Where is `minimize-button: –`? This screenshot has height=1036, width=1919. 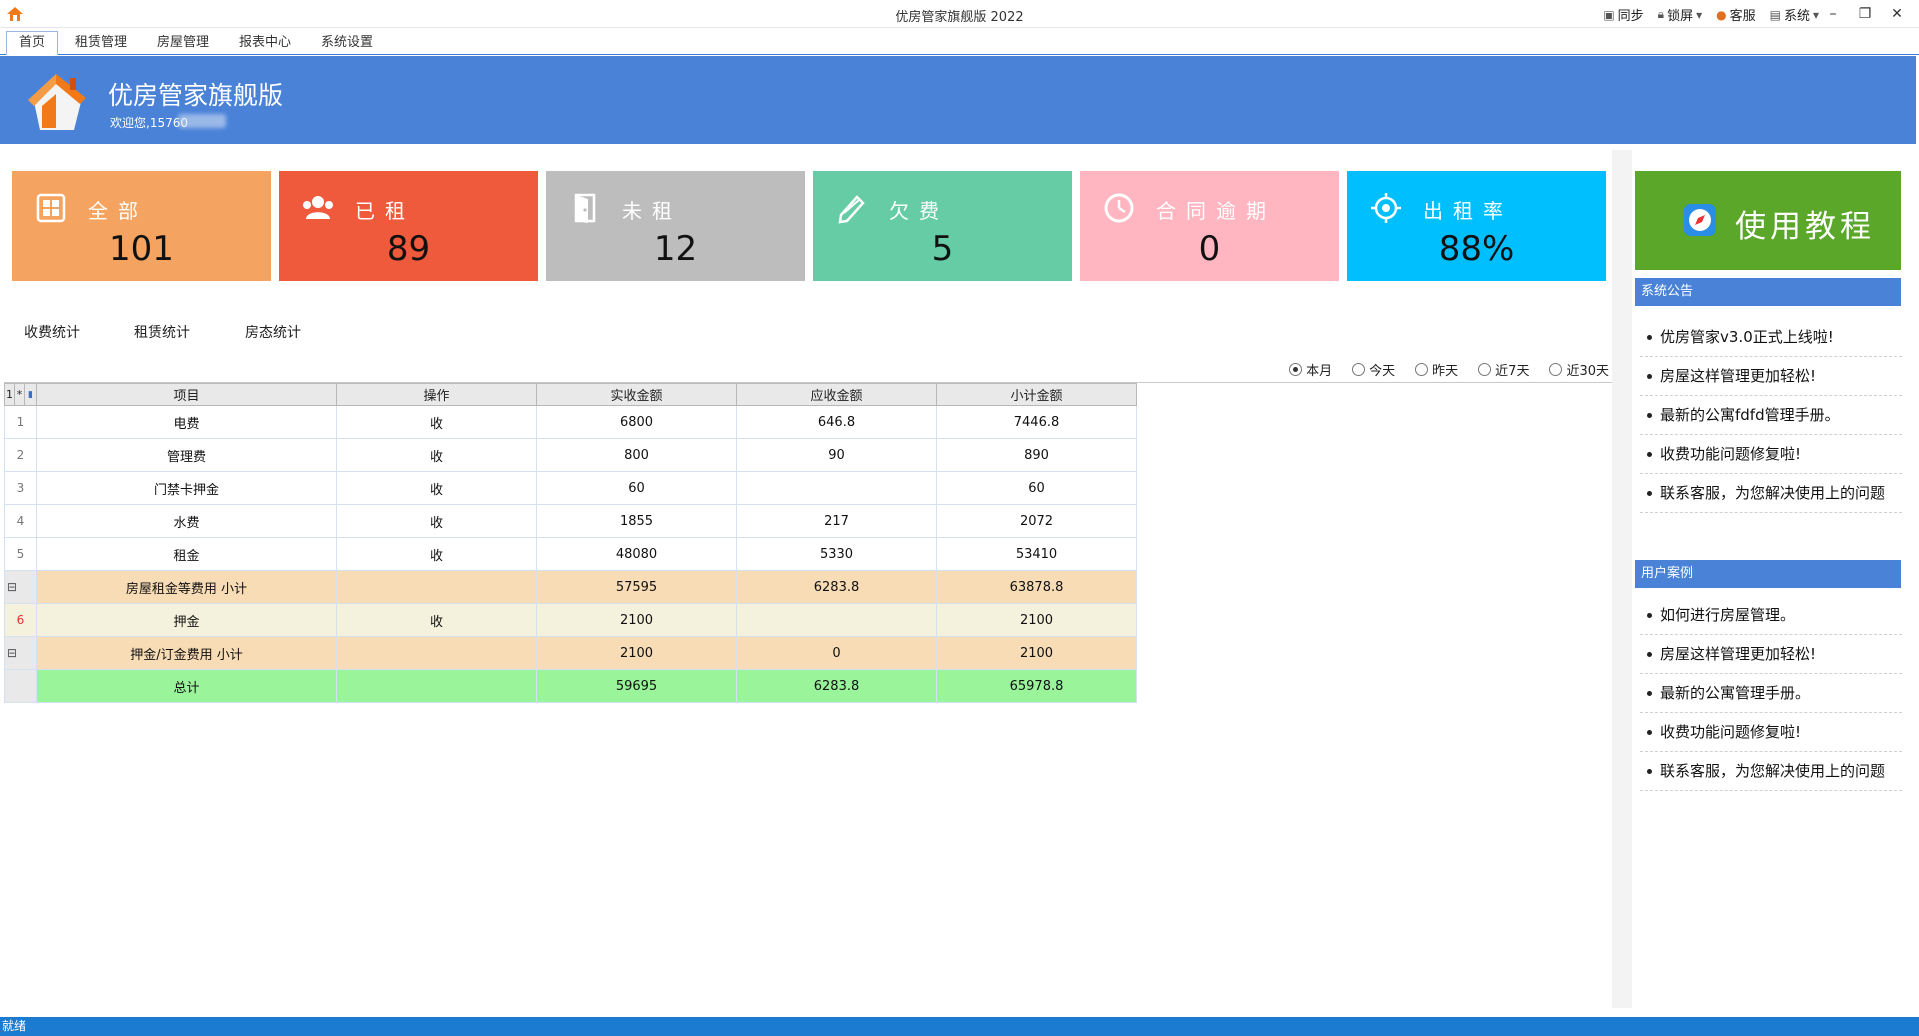 minimize-button: – is located at coordinates (1833, 14).